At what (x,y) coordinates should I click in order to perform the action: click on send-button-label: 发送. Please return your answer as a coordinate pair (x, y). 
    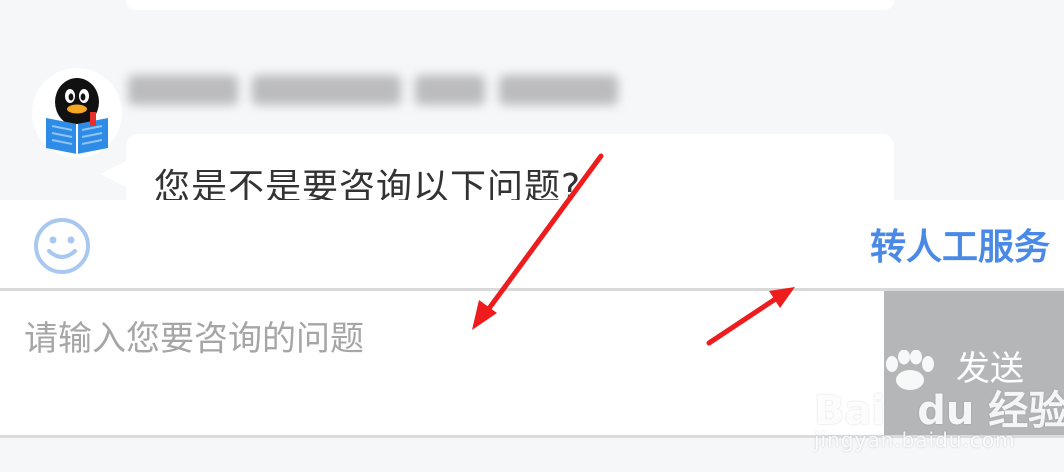
    Looking at the image, I should click on (990, 369).